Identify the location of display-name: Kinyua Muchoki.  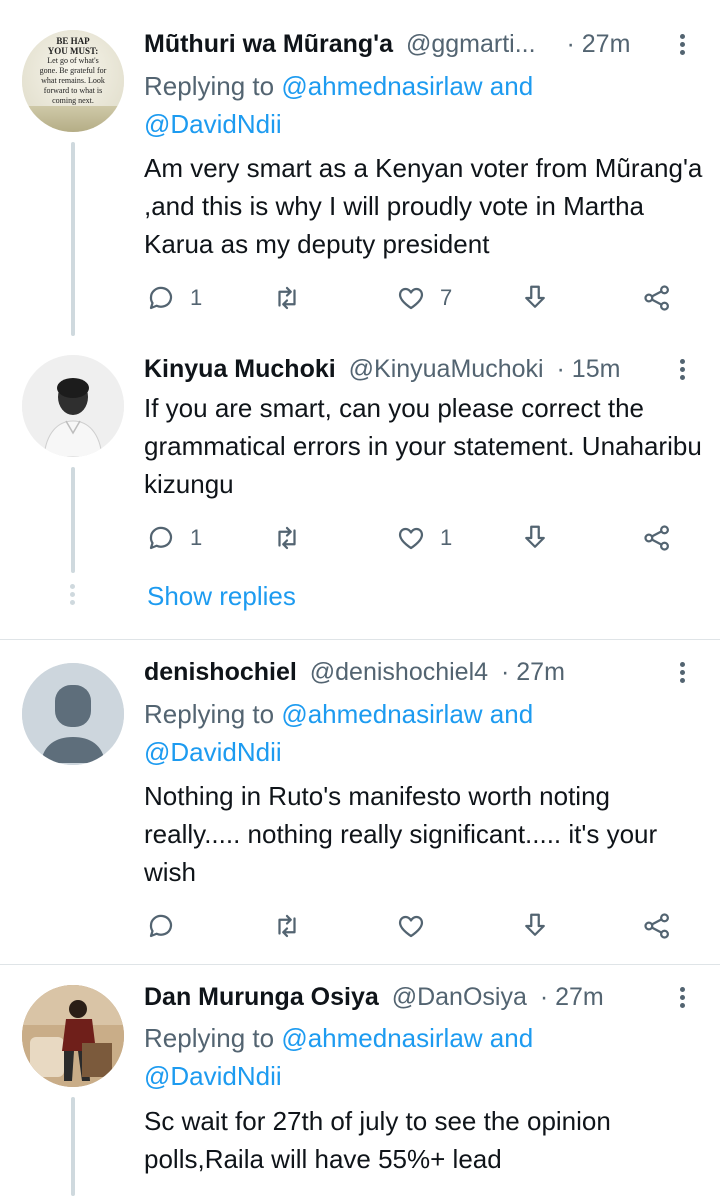
(240, 369).